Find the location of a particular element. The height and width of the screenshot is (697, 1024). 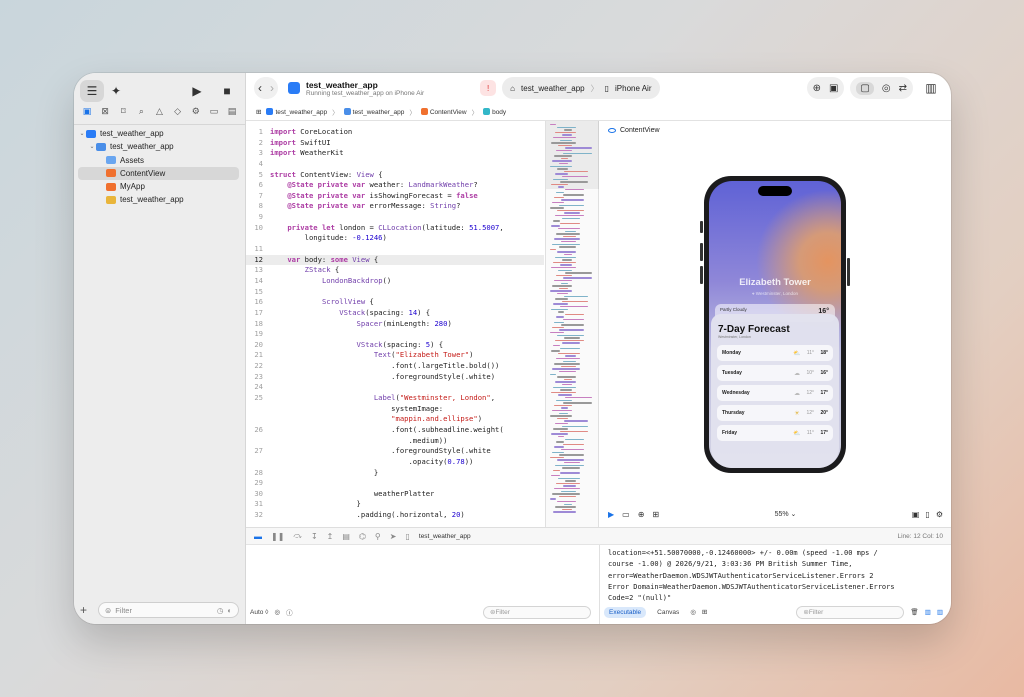

line-number is located at coordinates (258, 409).